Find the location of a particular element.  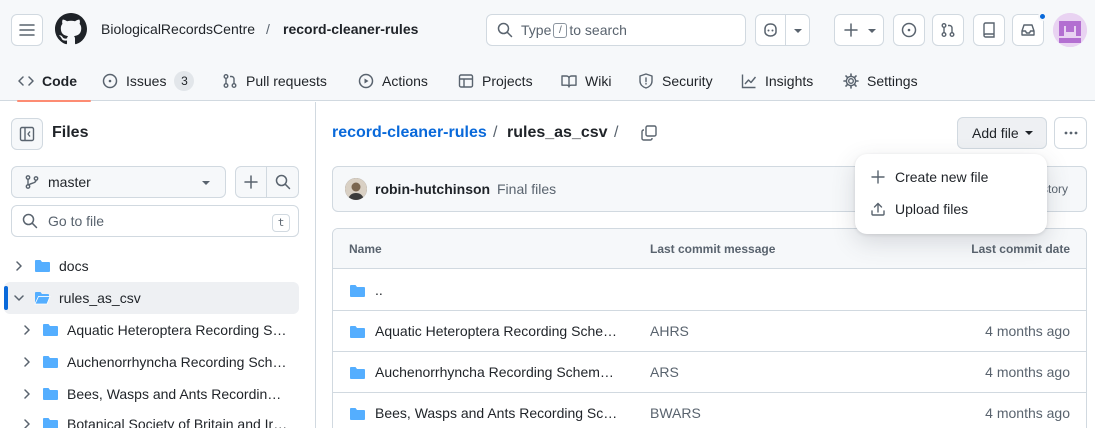

hamburger-icon is located at coordinates (27, 30).